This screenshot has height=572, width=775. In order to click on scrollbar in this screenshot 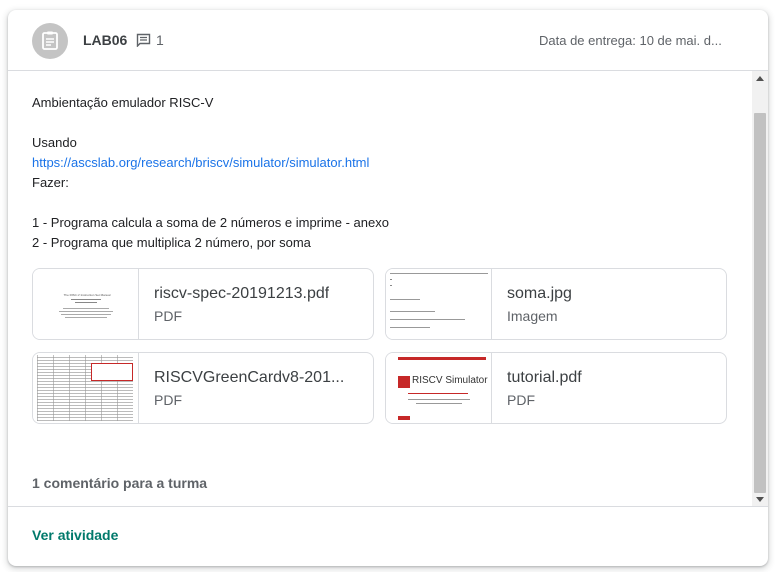, I will do `click(760, 288)`.